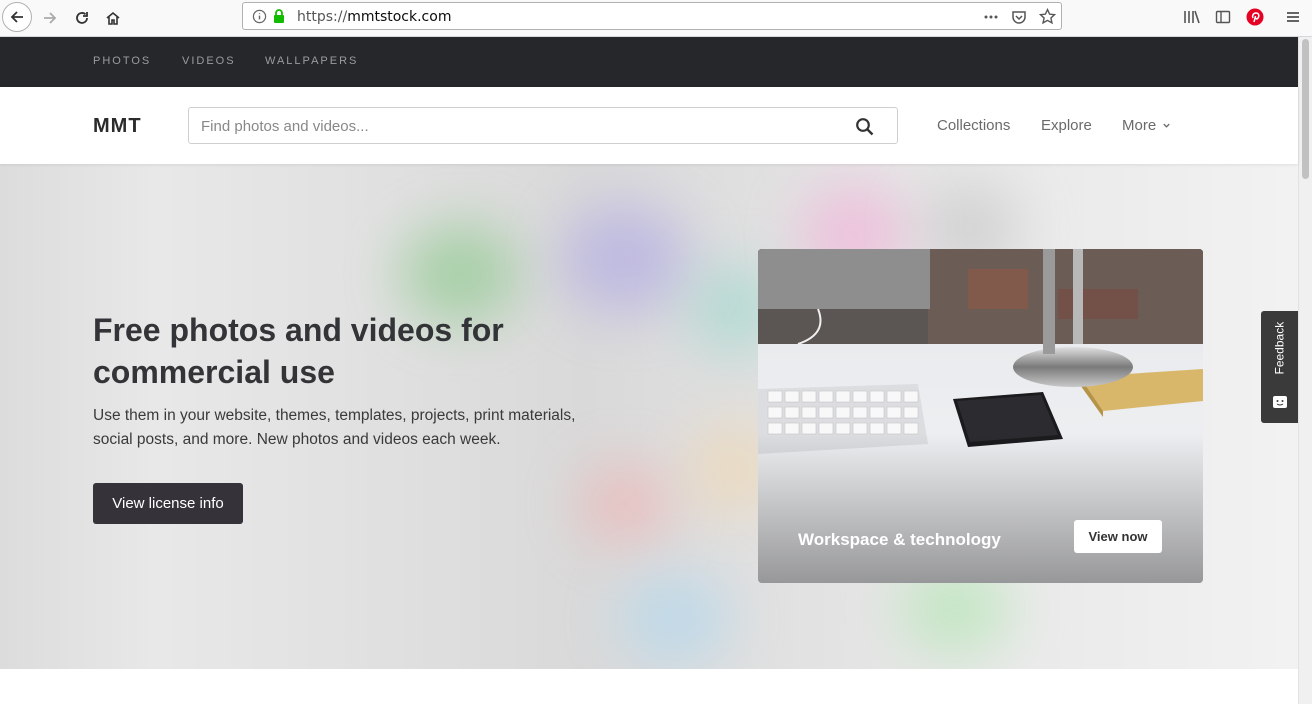  I want to click on more-label: More, so click(1139, 125).